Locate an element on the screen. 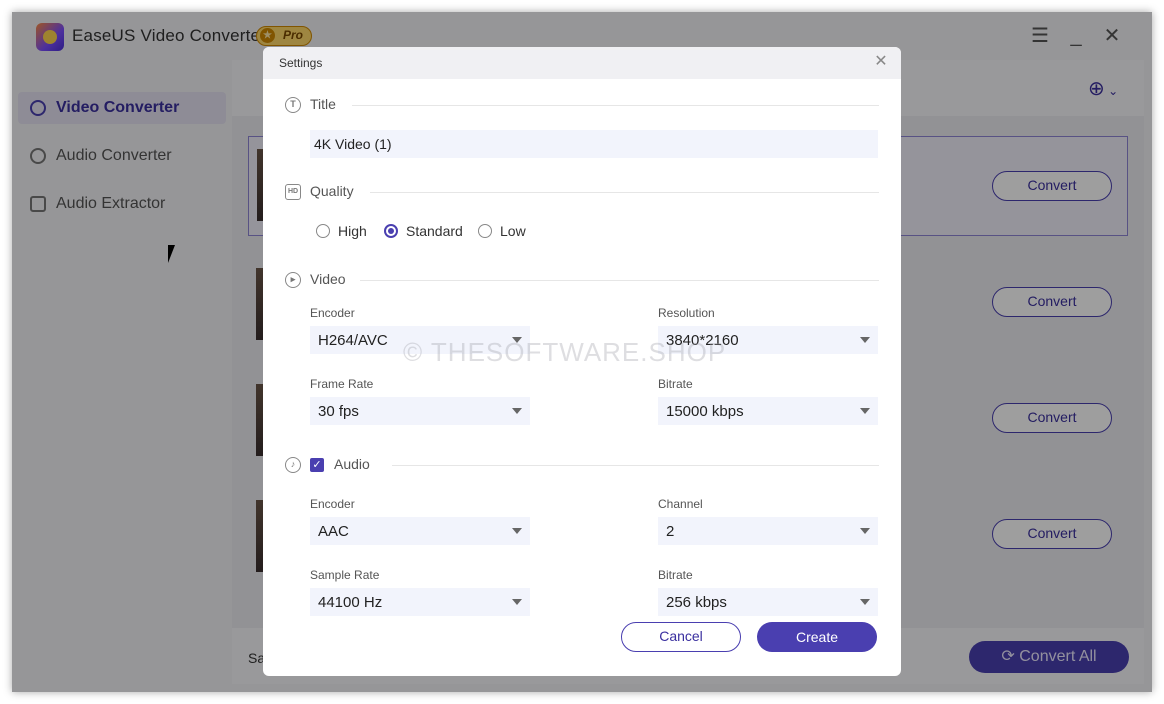 The width and height of the screenshot is (1164, 704). audio-bitrate-select: 256 kbps is located at coordinates (768, 602).